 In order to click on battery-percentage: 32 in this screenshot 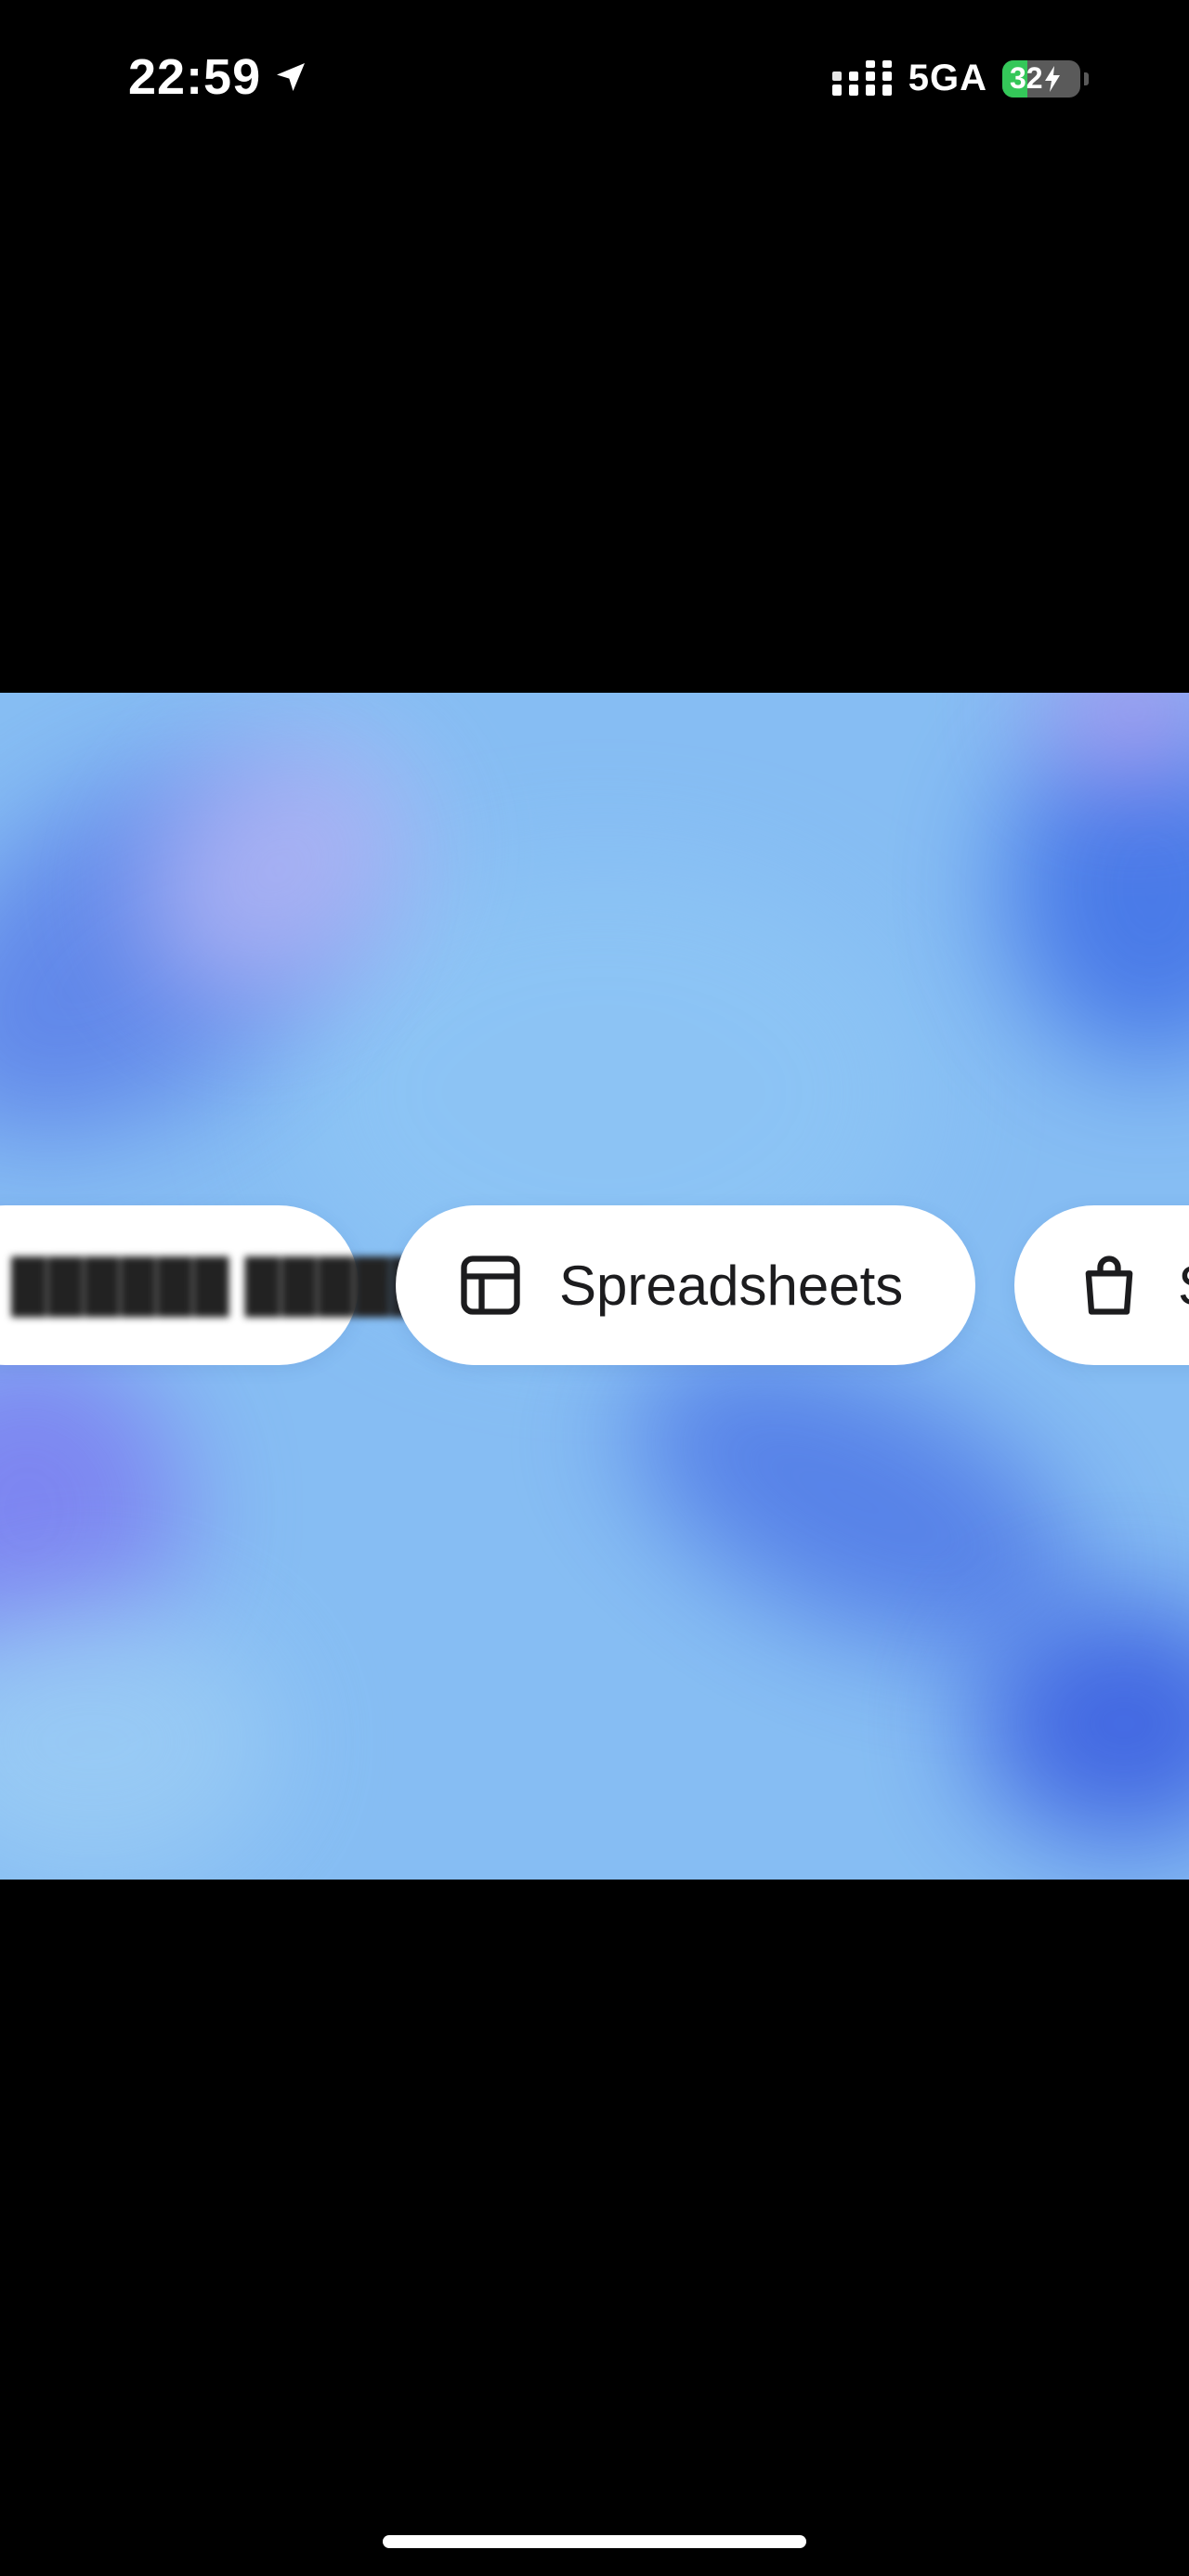, I will do `click(1031, 78)`.